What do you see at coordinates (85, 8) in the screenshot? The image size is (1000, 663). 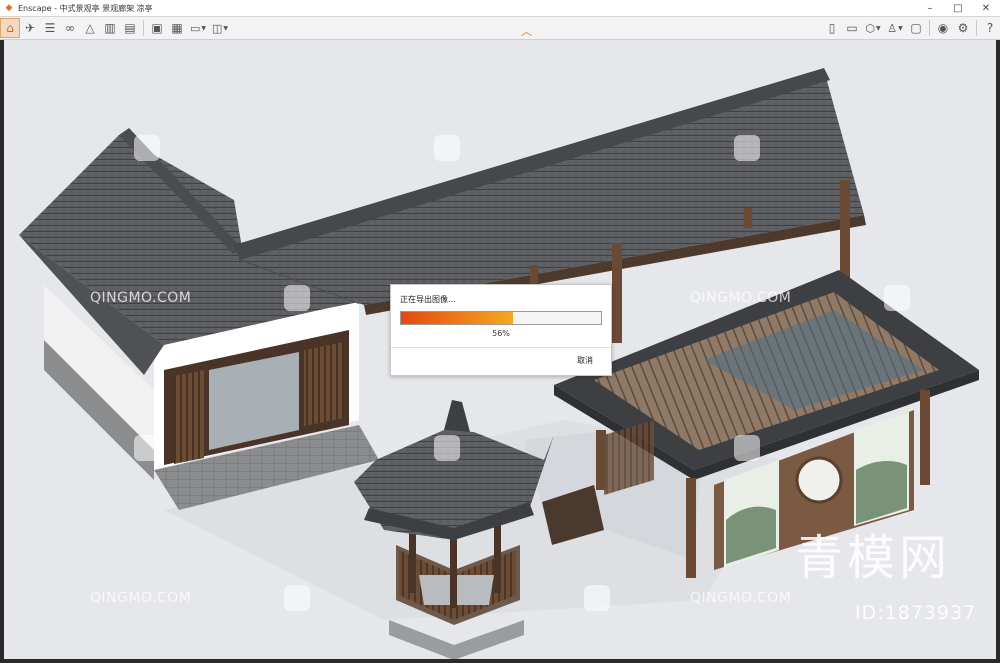 I see `window-title: Enscape - 中式景观亭 景观廊架 凉亭` at bounding box center [85, 8].